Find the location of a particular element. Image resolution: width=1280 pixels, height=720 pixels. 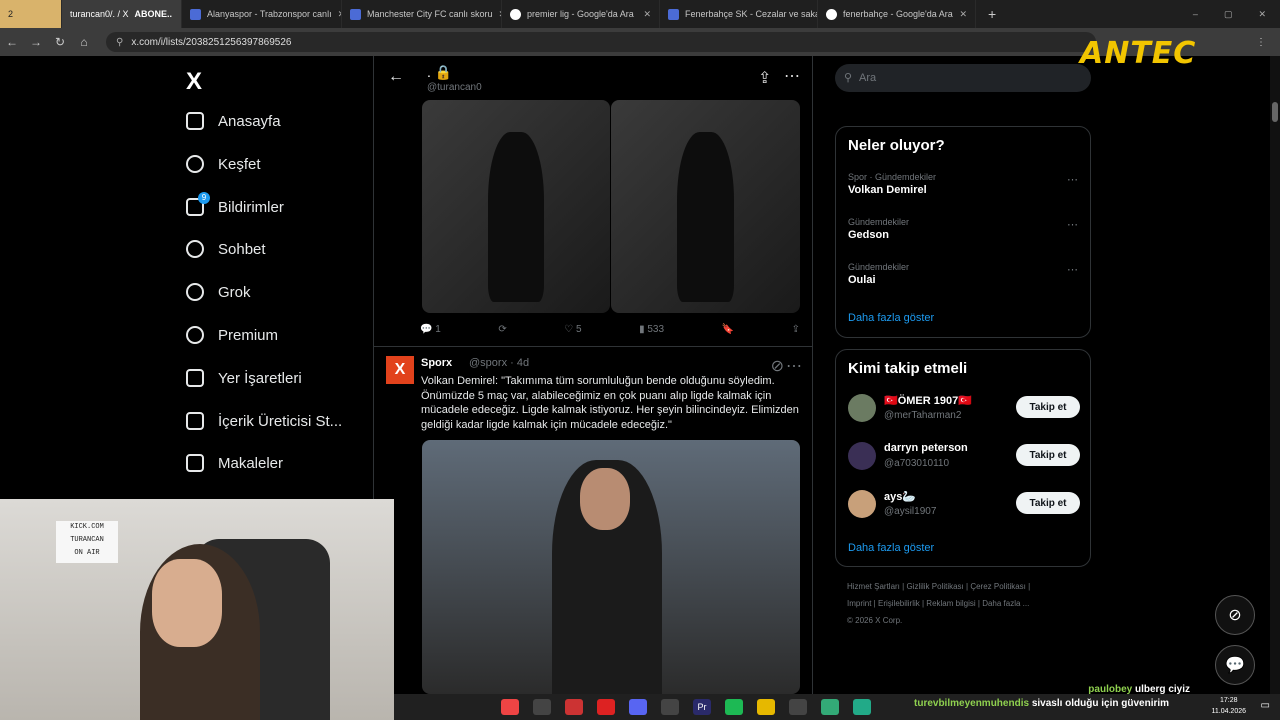

footer-link: Gizlilik Politikası is located at coordinates (934, 586).